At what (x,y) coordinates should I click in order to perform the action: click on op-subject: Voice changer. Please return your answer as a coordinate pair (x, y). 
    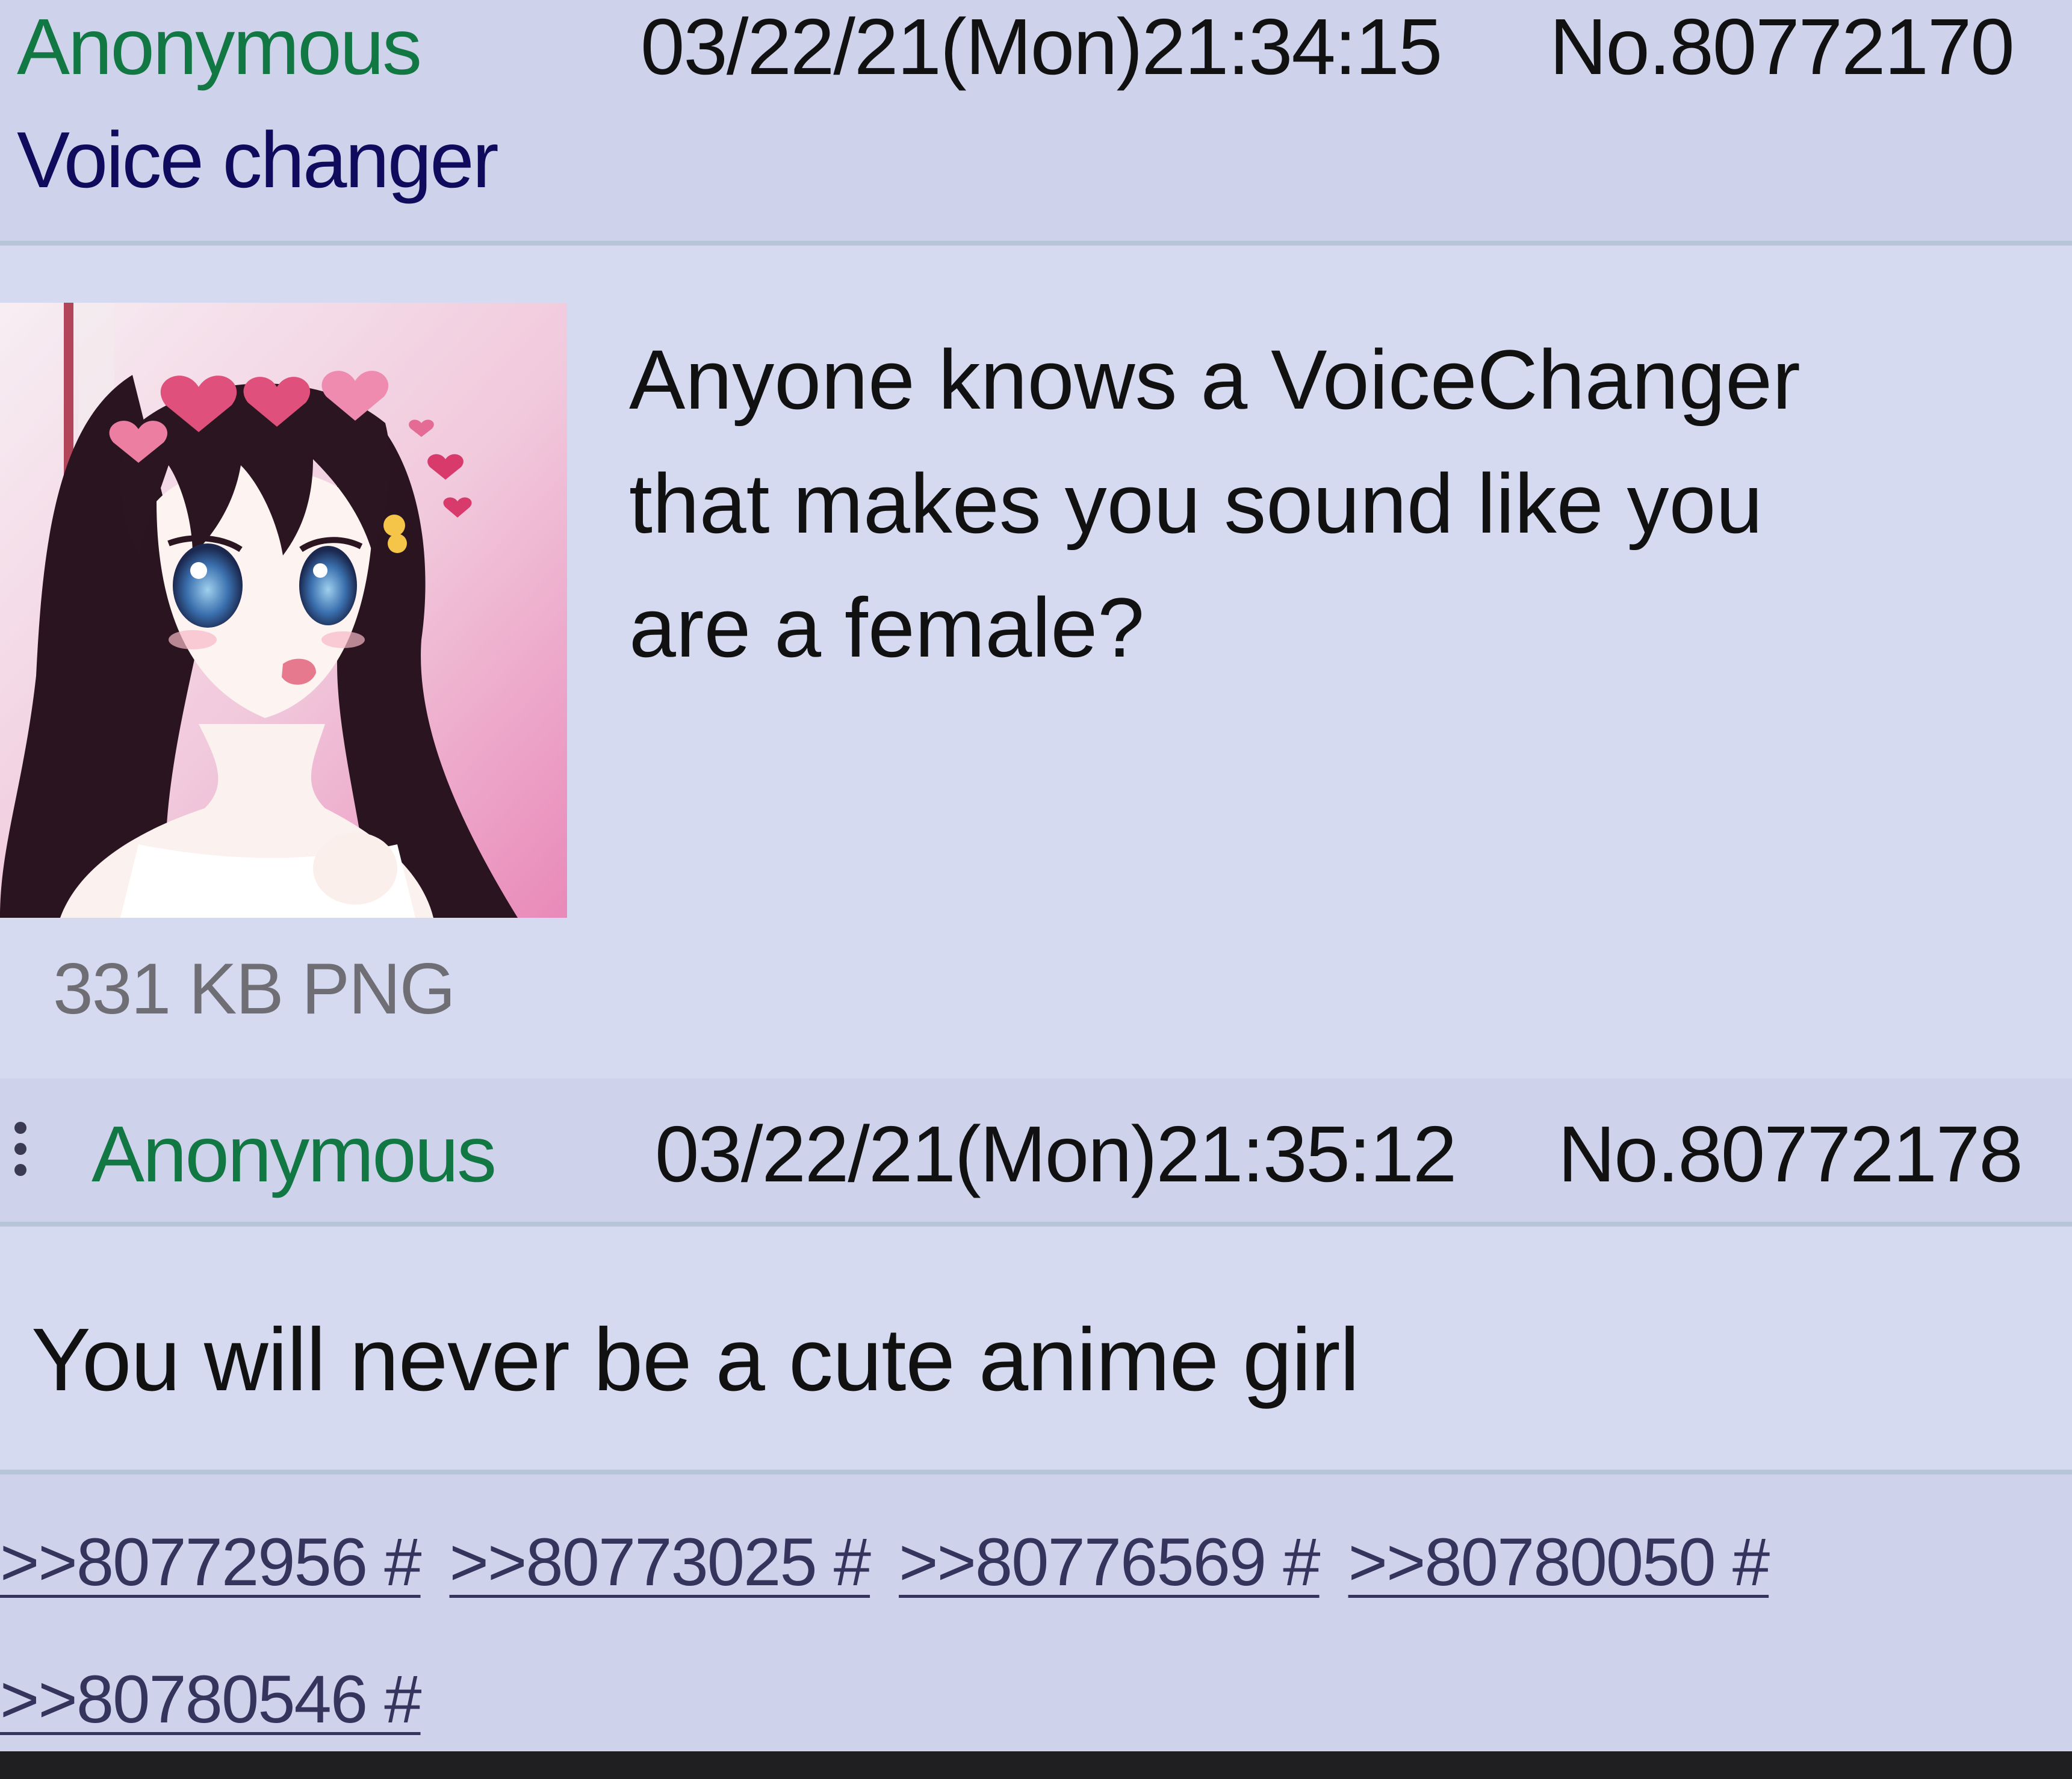
    Looking at the image, I should click on (258, 160).